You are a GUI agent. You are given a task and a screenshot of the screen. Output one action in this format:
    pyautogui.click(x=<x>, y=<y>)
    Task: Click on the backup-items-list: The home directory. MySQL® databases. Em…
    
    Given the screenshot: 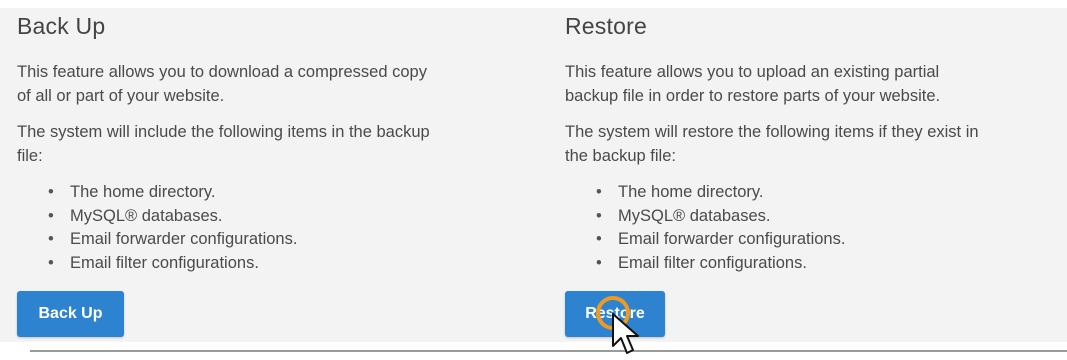 What is the action you would take?
    pyautogui.click(x=157, y=227)
    